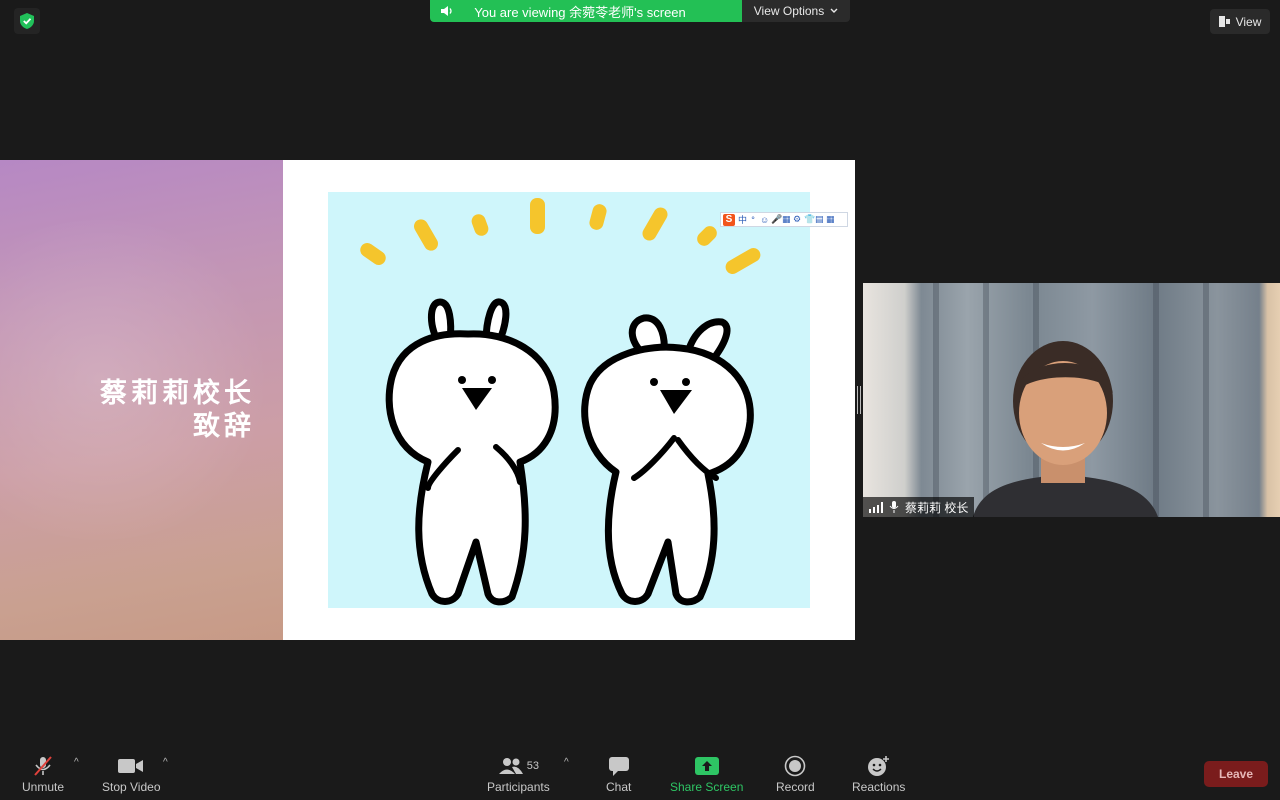 The height and width of the screenshot is (800, 1280). What do you see at coordinates (447, 11) in the screenshot?
I see `speaker-icon` at bounding box center [447, 11].